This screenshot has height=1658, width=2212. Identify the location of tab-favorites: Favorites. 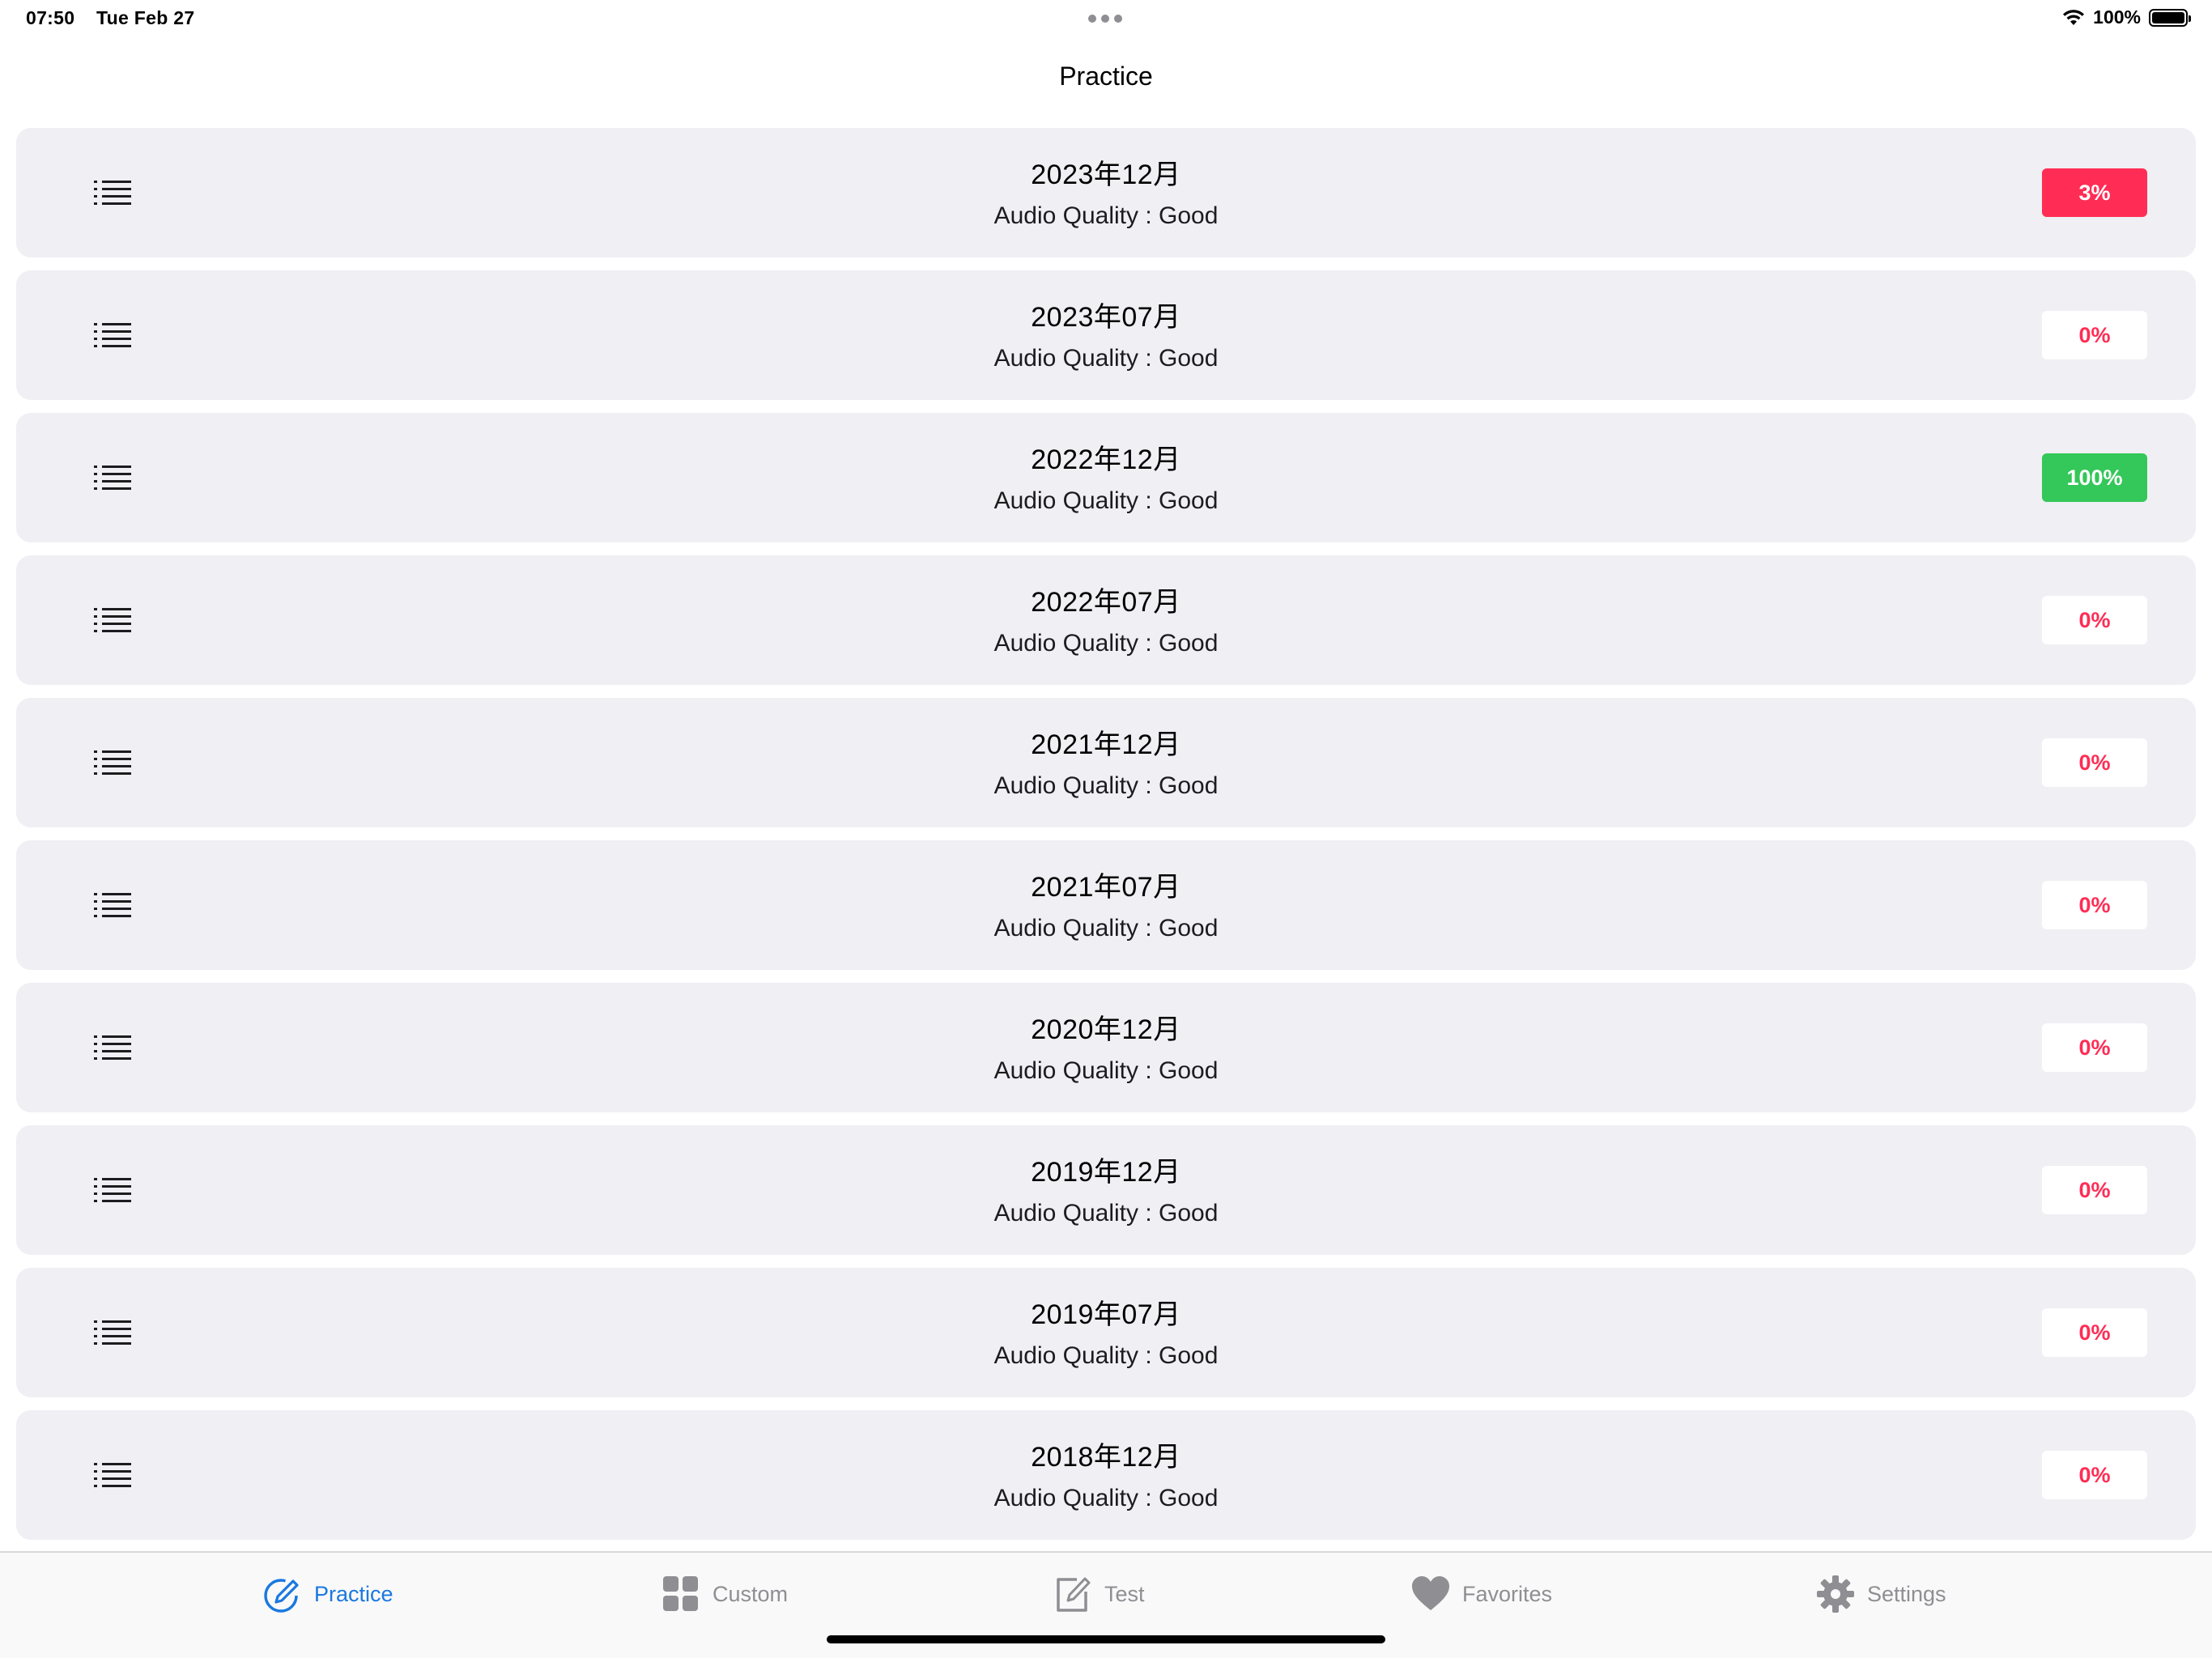
(1481, 1594).